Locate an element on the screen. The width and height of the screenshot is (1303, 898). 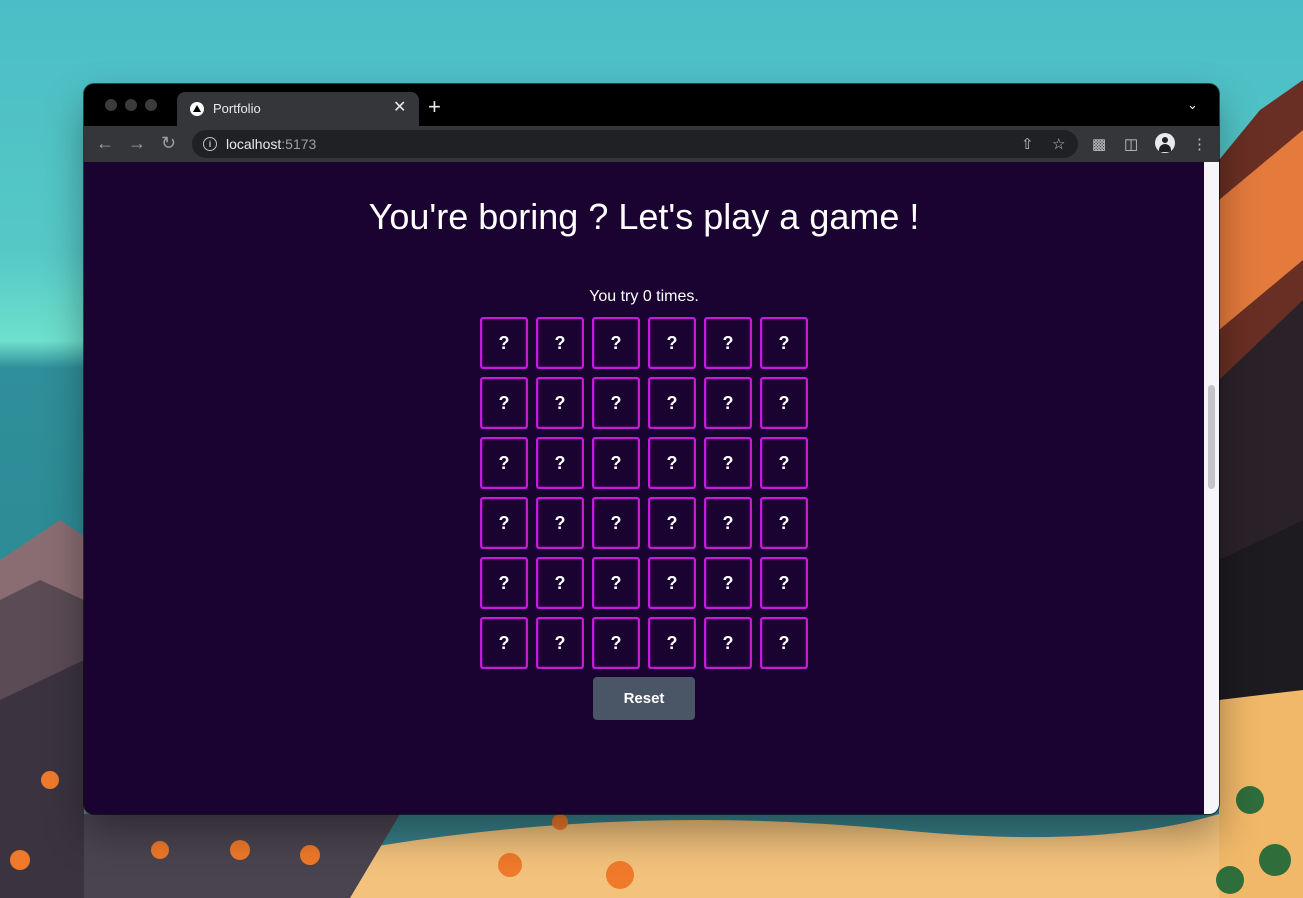
favicon-icon is located at coordinates (197, 109).